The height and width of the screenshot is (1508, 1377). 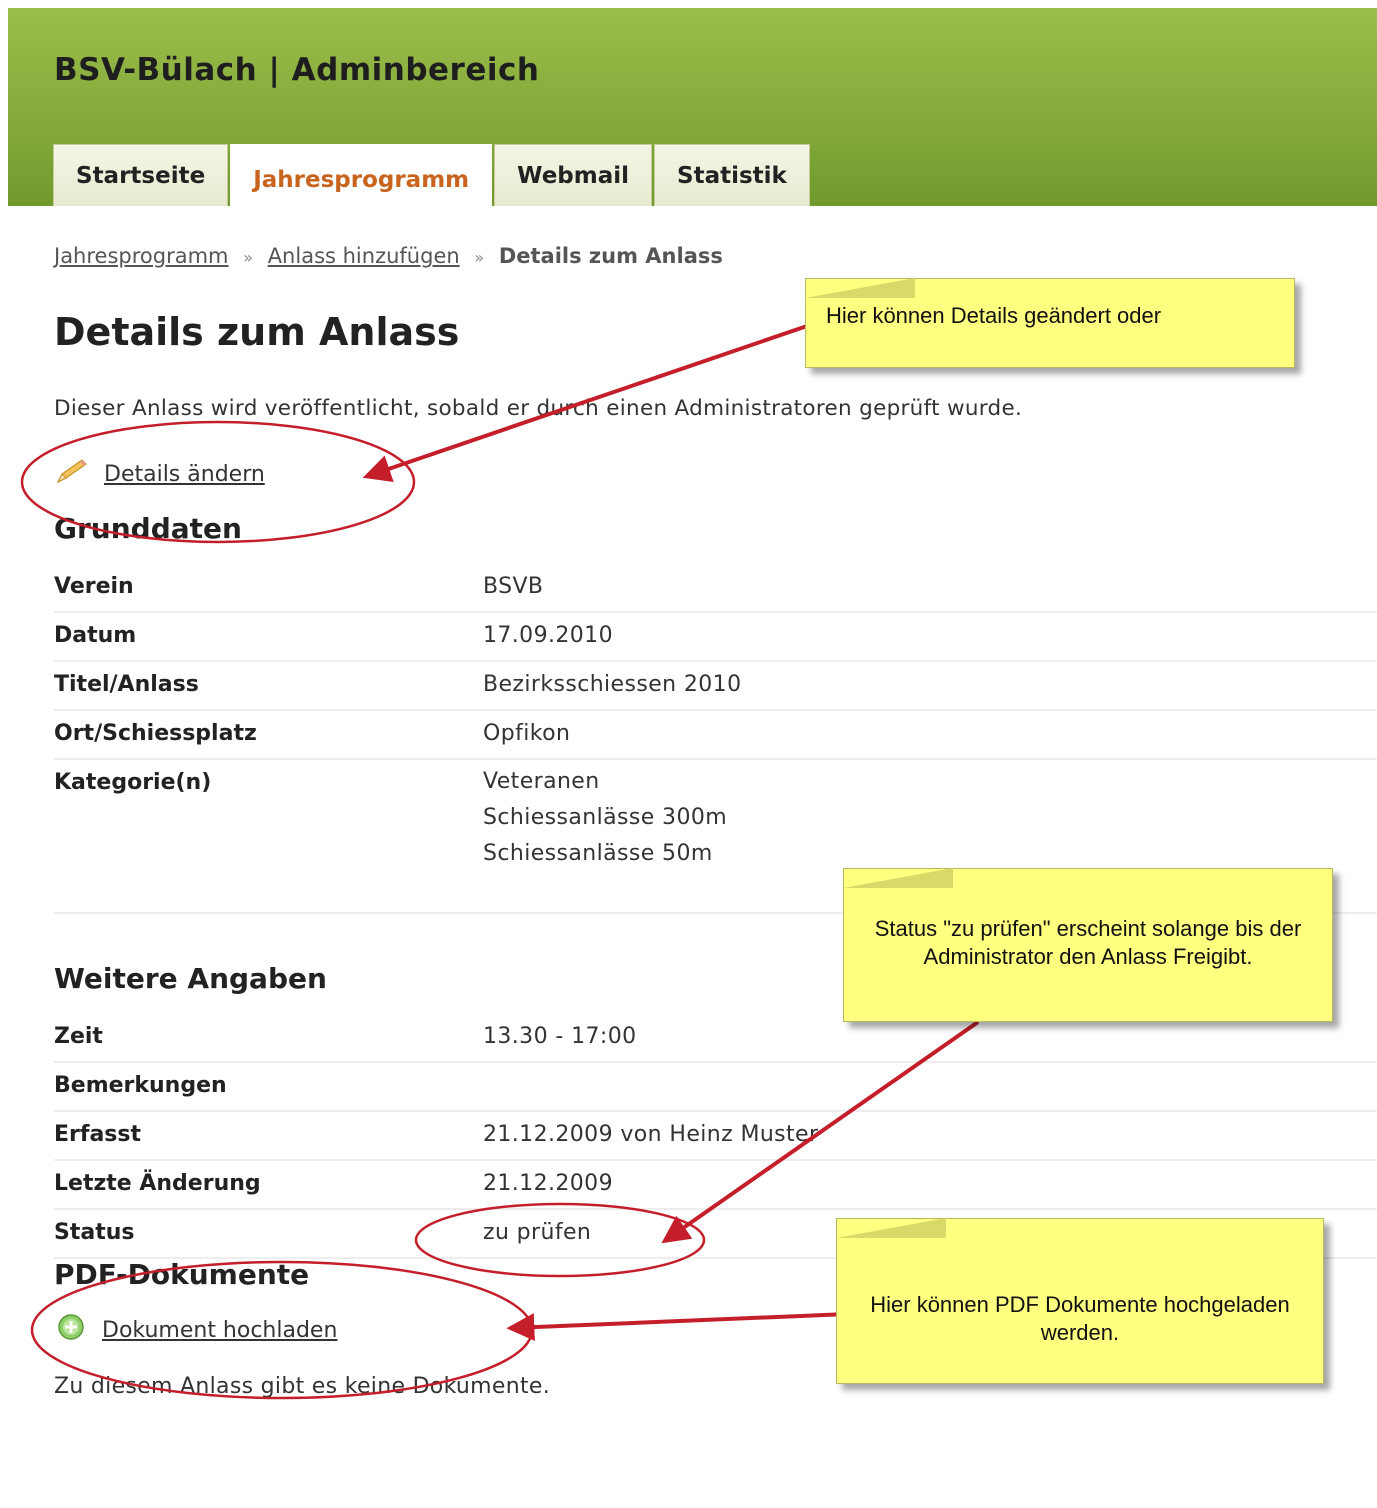 What do you see at coordinates (141, 175) in the screenshot?
I see `tab-startseite: Startseite` at bounding box center [141, 175].